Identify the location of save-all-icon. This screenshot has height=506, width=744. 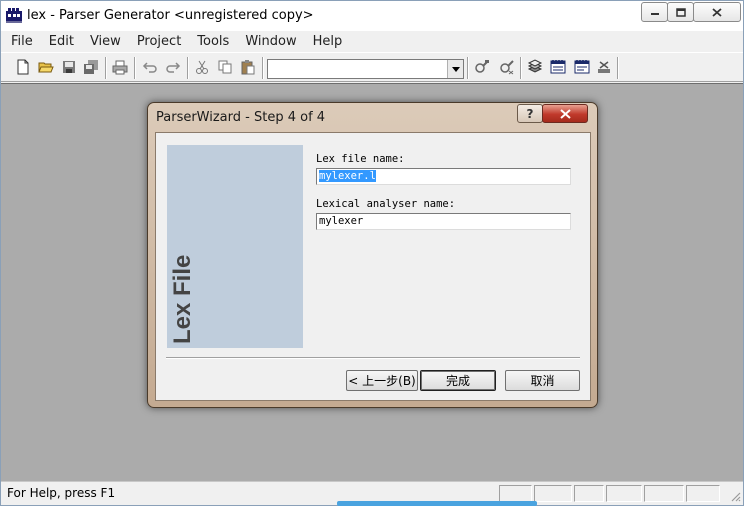
(91, 67).